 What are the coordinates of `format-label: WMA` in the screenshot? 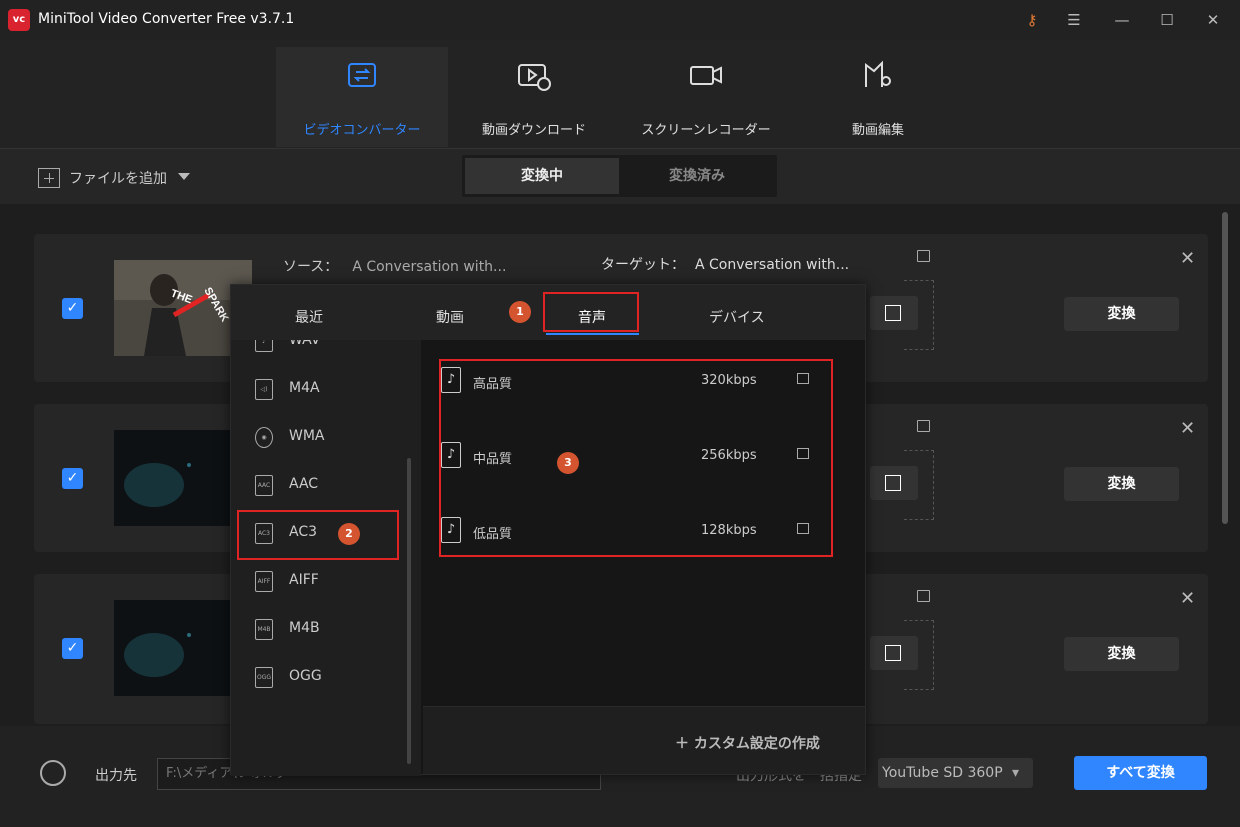 It's located at (307, 436).